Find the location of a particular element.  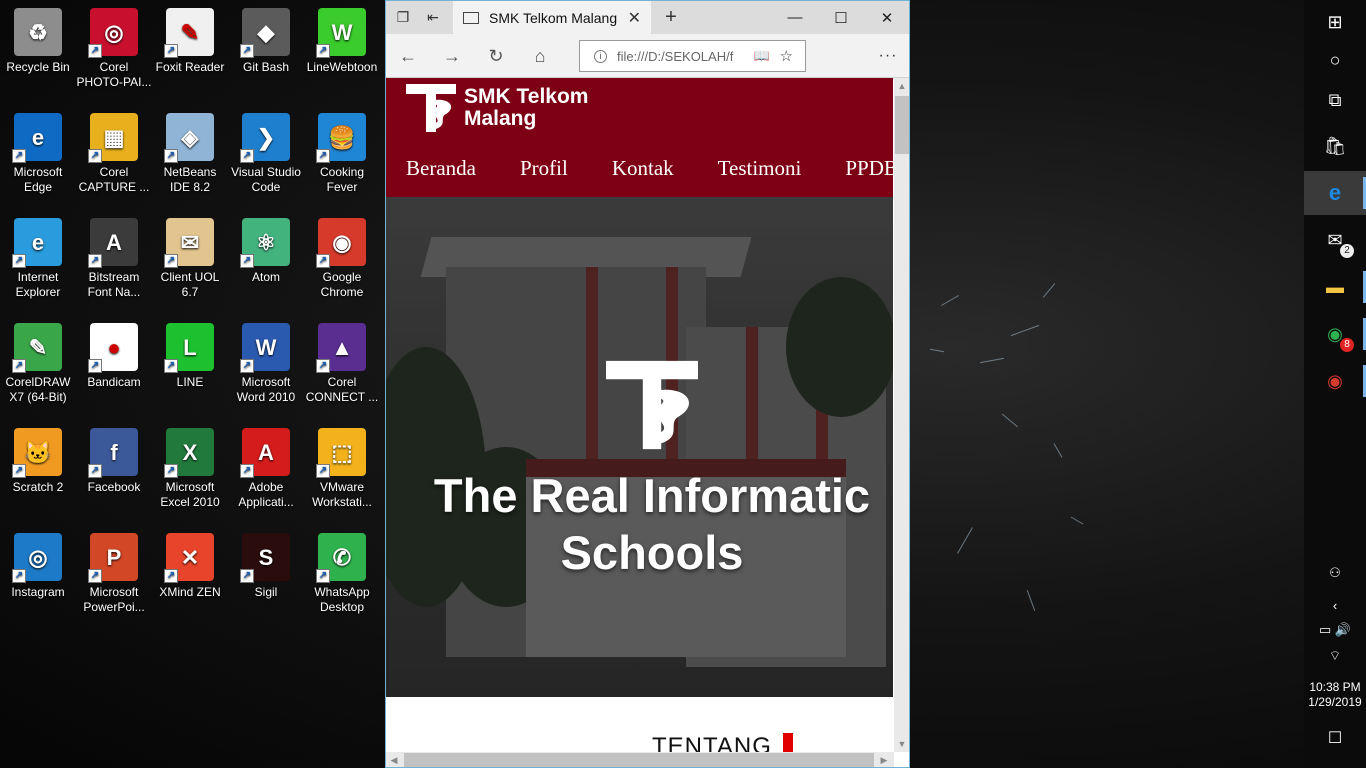

bitstream-font-icon: A ↗ is located at coordinates (113, 243).